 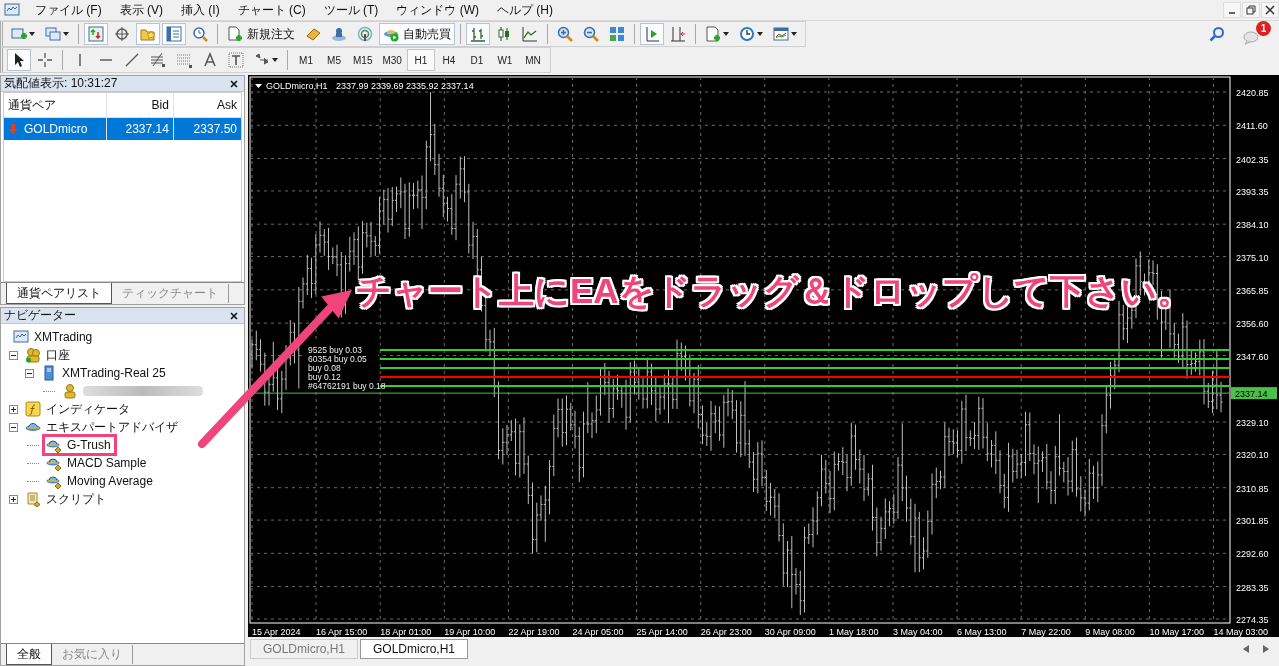 I want to click on time-label: 1 May 18:00, so click(x=853, y=632).